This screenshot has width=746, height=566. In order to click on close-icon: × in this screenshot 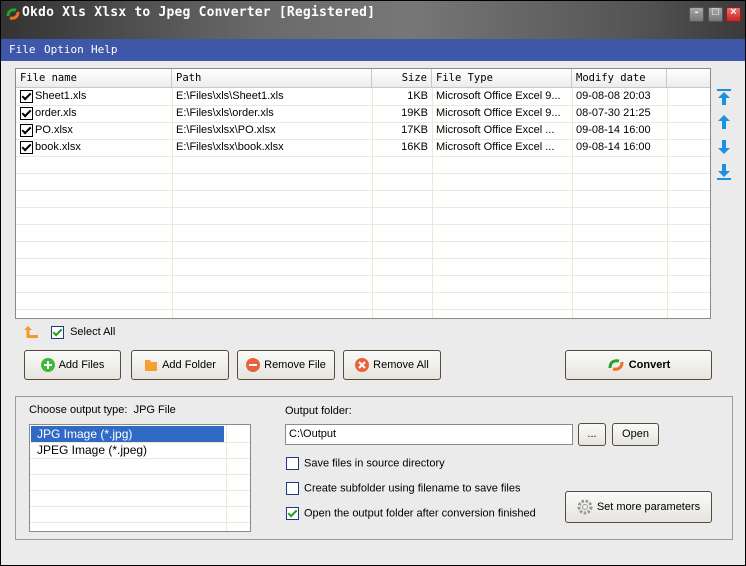, I will do `click(733, 12)`.